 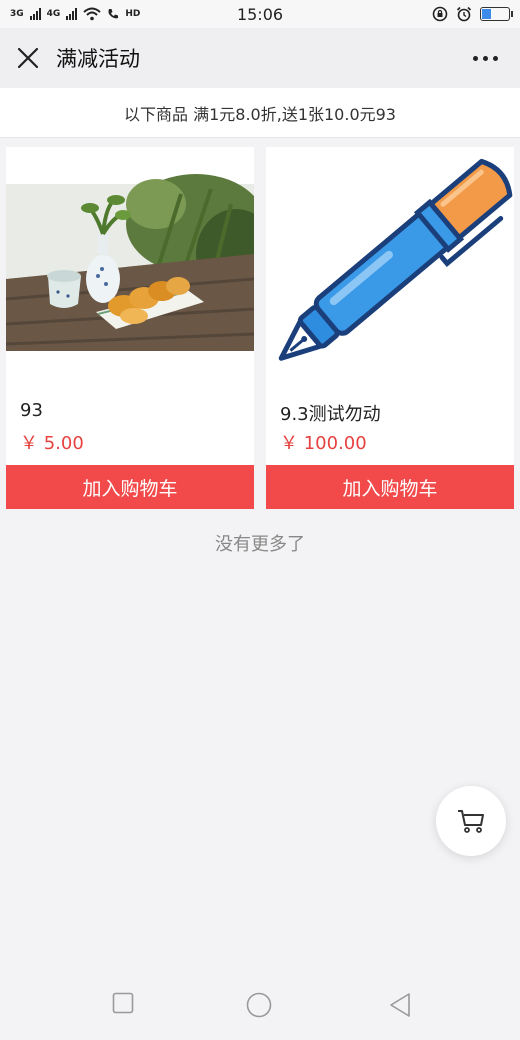 I want to click on product-image-pen, so click(x=390, y=267).